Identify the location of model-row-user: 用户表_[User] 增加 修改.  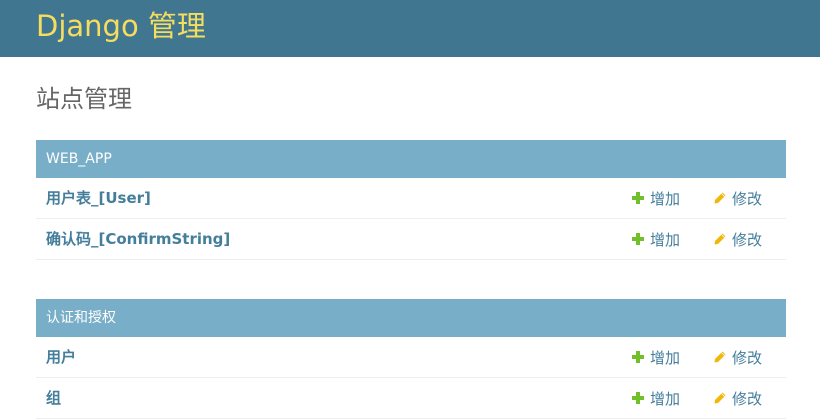
(411, 198).